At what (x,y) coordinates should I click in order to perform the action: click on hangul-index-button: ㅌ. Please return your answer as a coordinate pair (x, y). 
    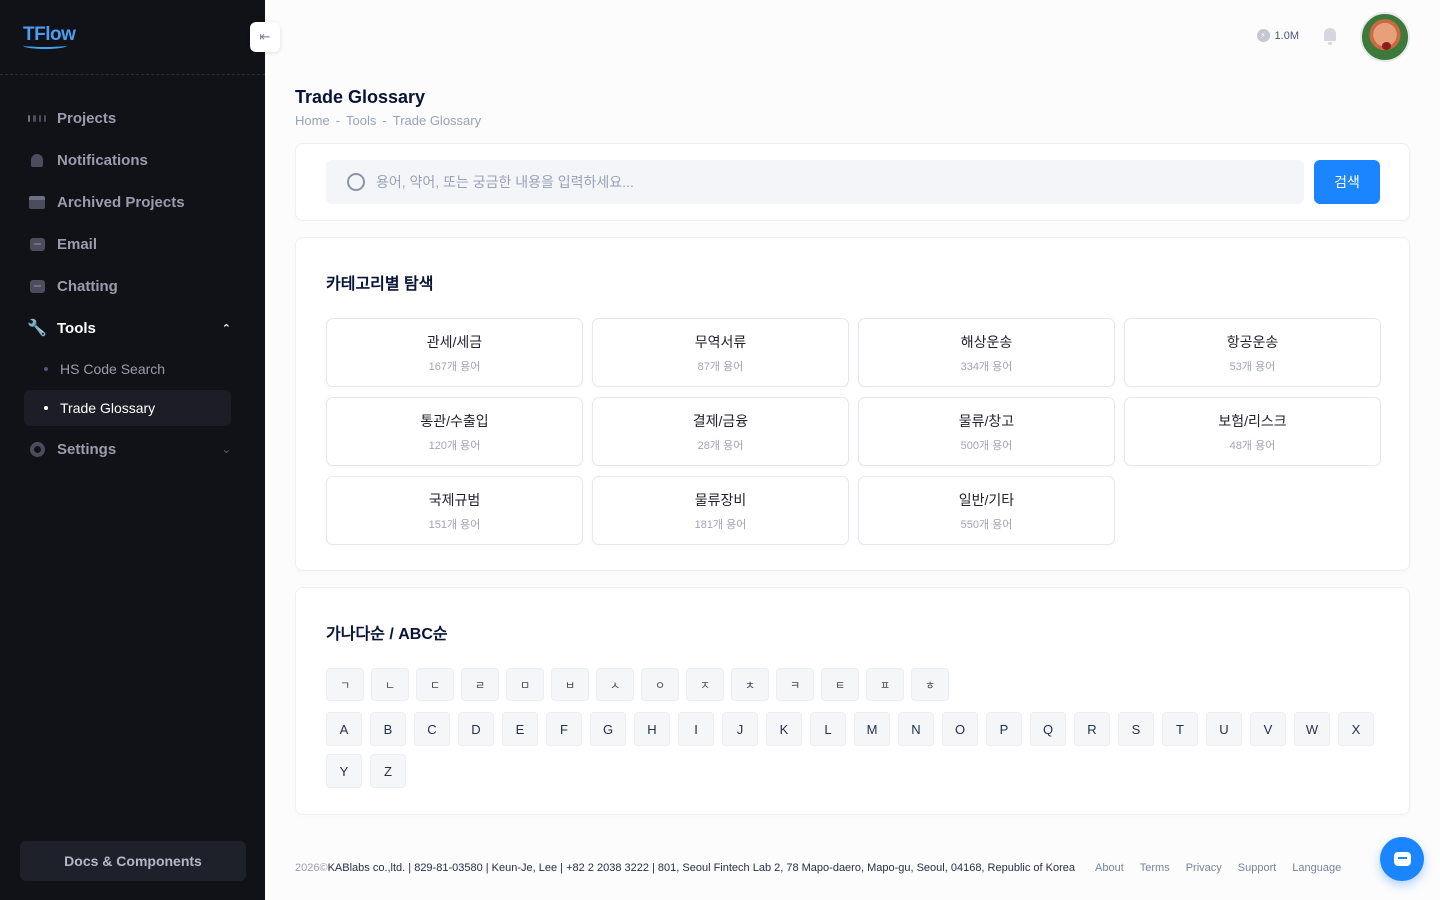
    Looking at the image, I should click on (840, 684).